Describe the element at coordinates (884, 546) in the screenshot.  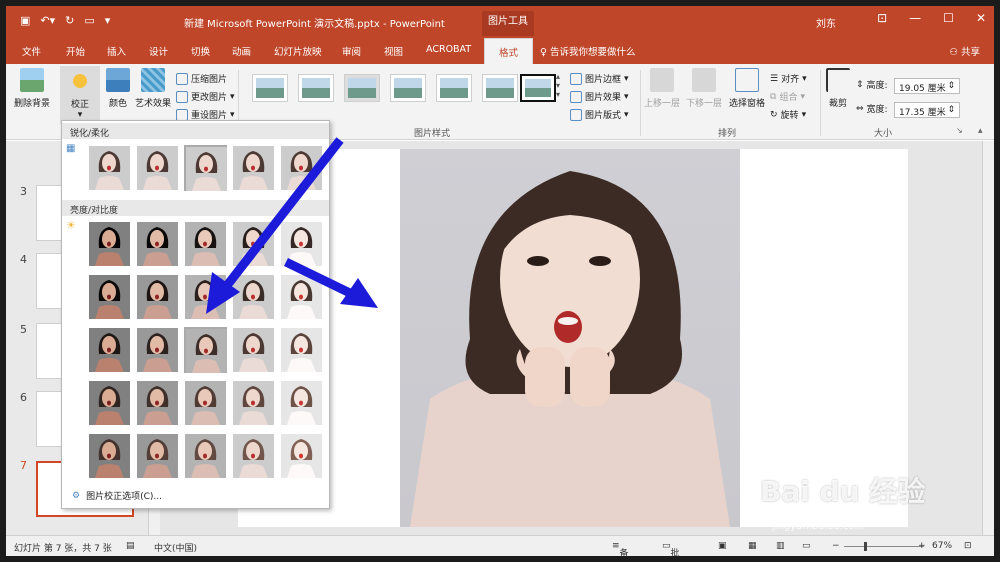
I see `zoom-slider-track` at that location.